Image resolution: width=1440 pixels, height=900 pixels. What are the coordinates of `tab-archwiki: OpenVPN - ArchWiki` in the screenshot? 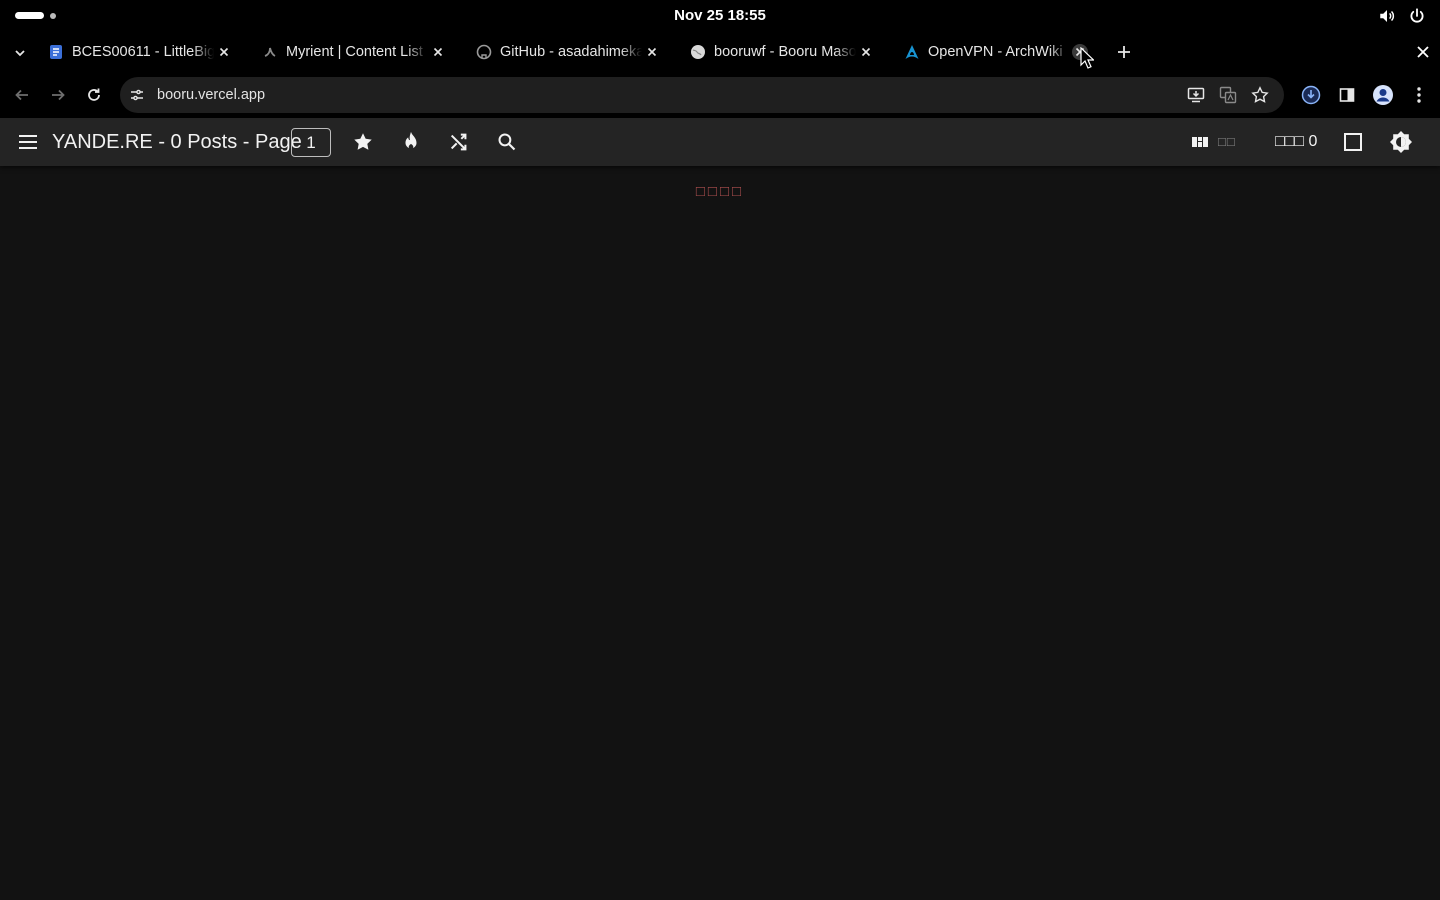 It's located at (995, 52).